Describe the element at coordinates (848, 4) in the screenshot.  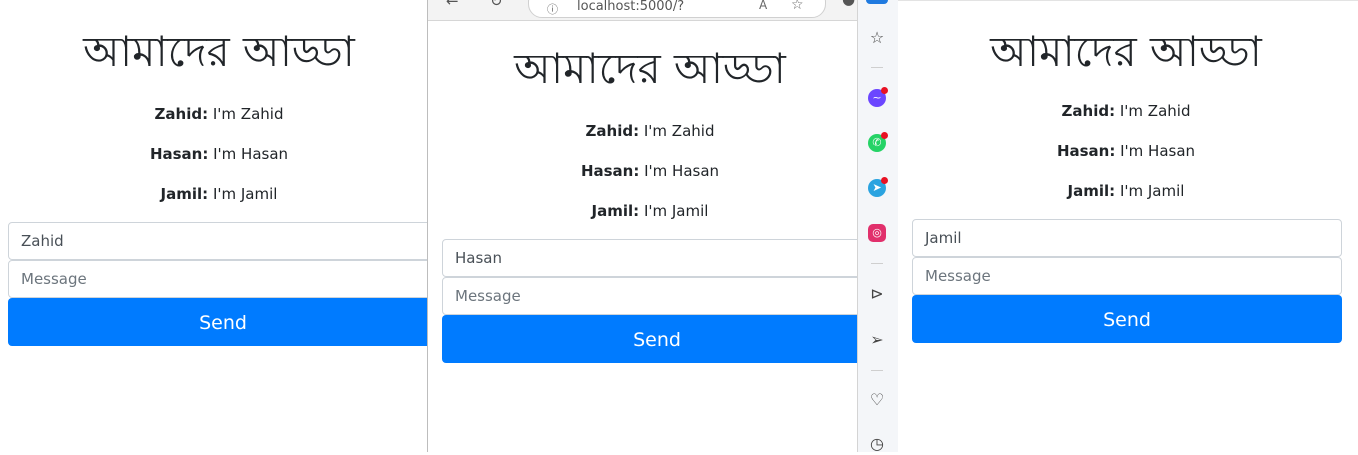
I see `profile-icon: ●` at that location.